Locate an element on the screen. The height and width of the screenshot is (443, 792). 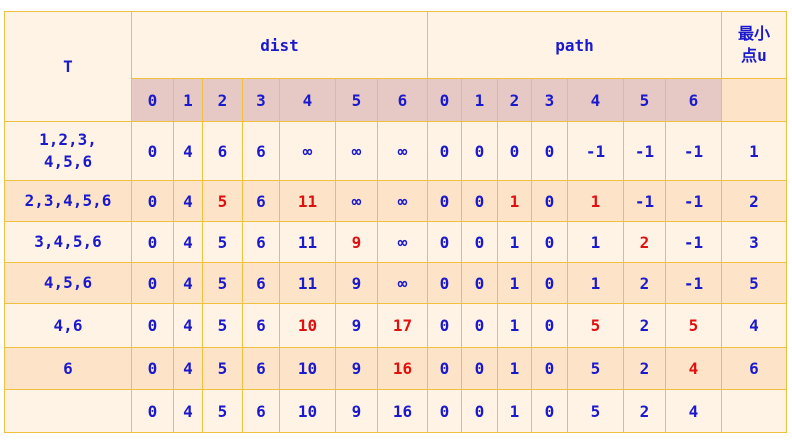
path-index-4: 4 is located at coordinates (595, 100).